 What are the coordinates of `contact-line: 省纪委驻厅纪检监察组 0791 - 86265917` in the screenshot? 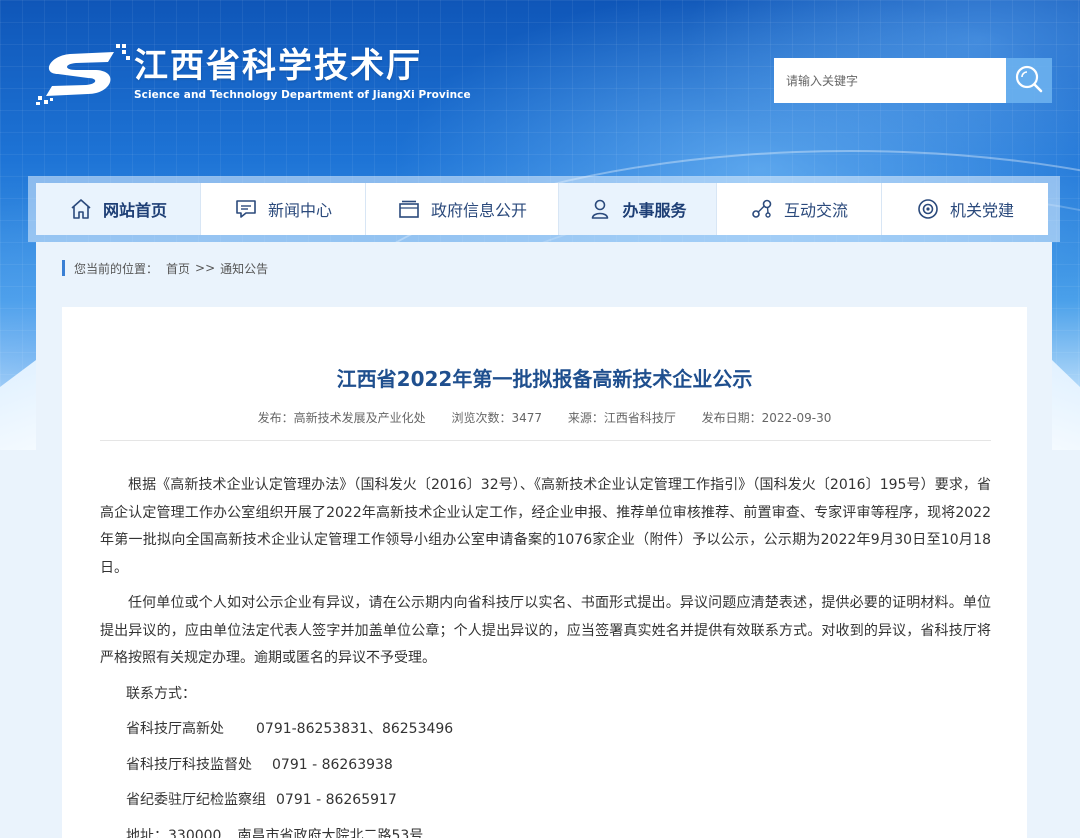 It's located at (545, 801).